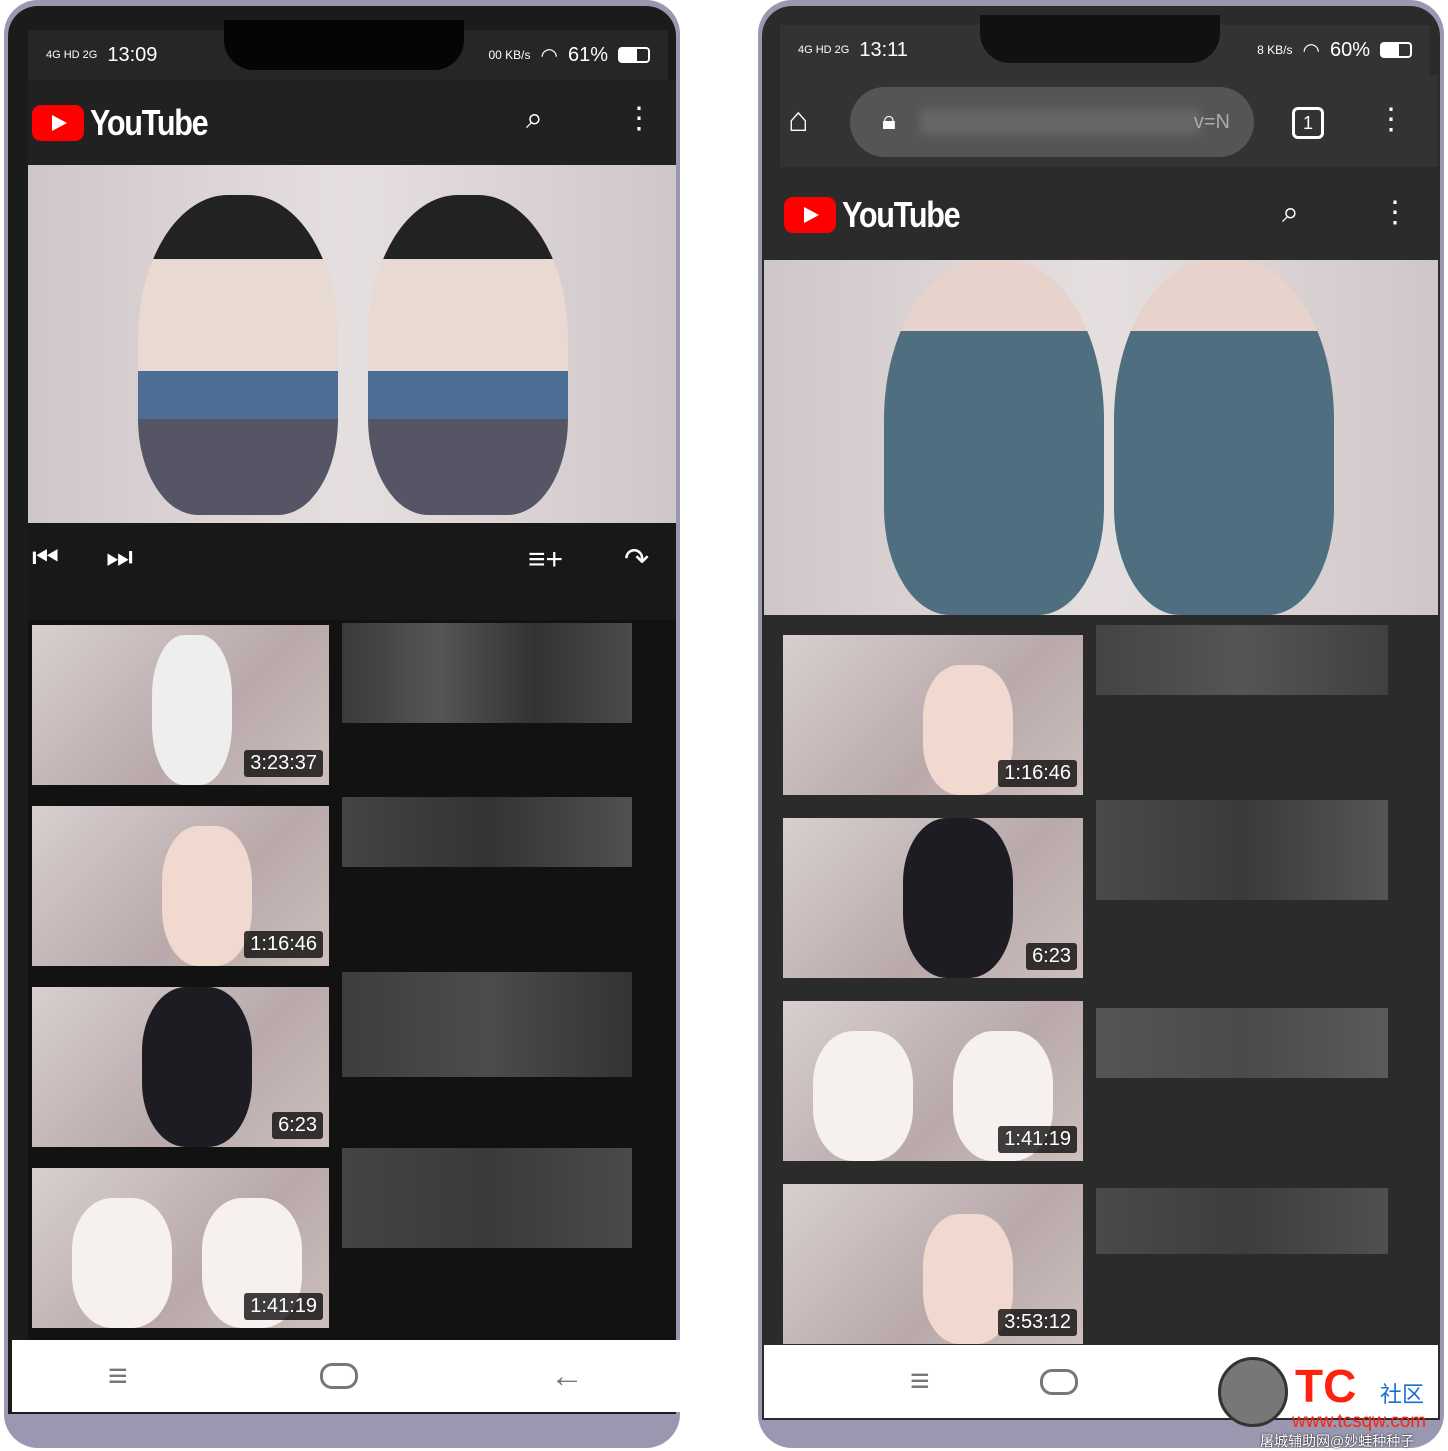 The image size is (1448, 1451). I want to click on skip-previous-icon: ⏮, so click(45, 558).